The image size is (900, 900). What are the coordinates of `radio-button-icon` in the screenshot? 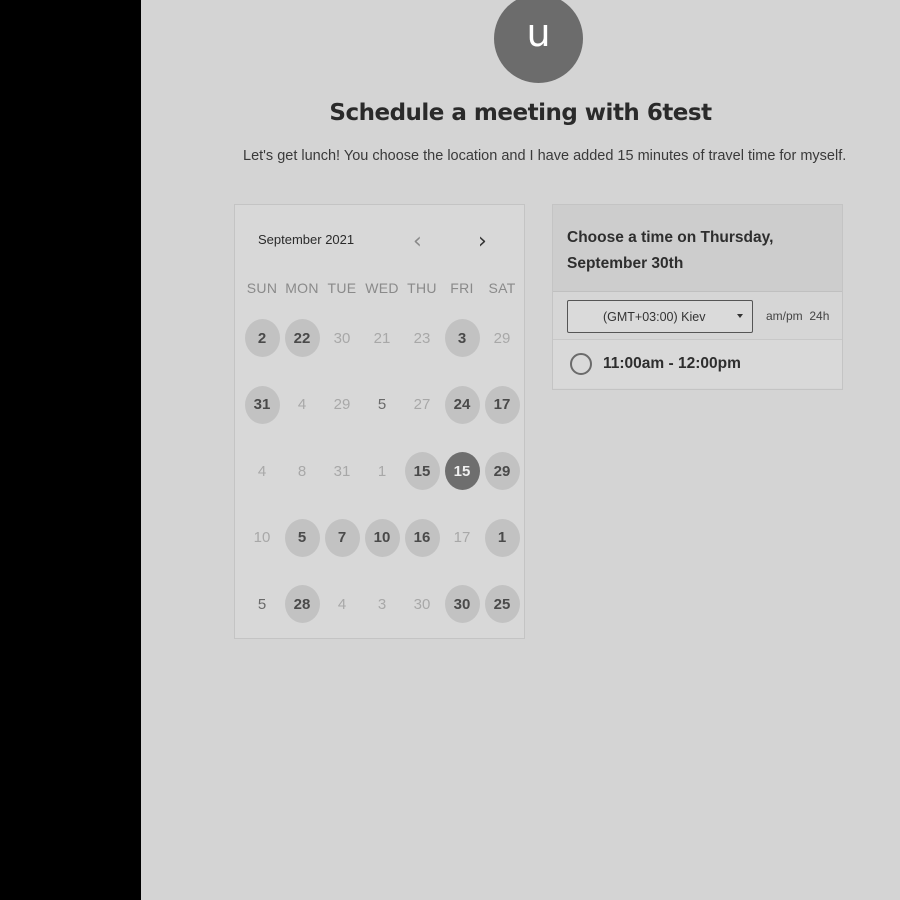 It's located at (581, 364).